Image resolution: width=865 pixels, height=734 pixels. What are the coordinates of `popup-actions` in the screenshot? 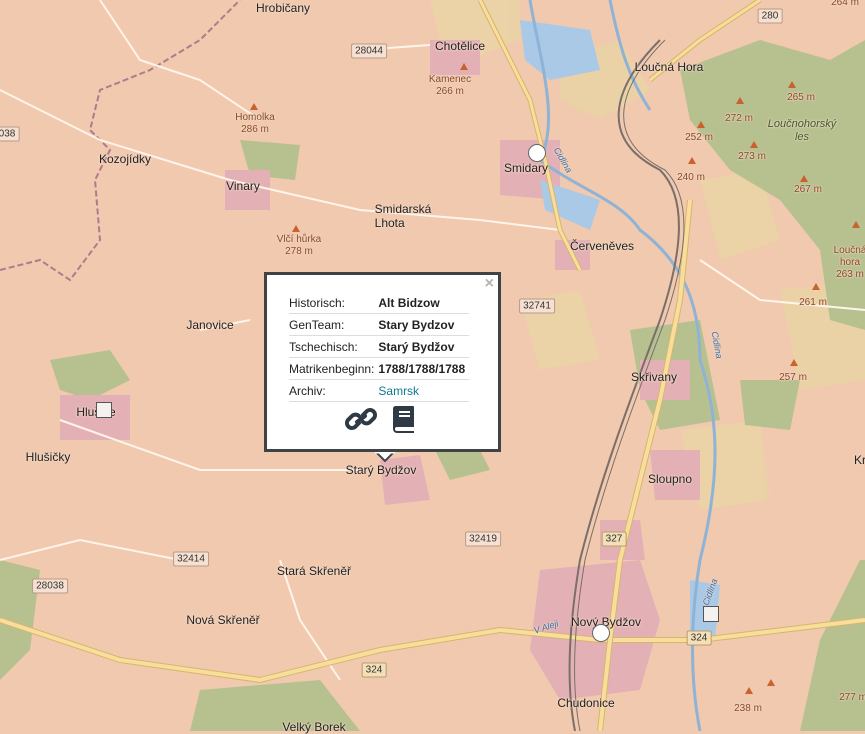 It's located at (382, 419).